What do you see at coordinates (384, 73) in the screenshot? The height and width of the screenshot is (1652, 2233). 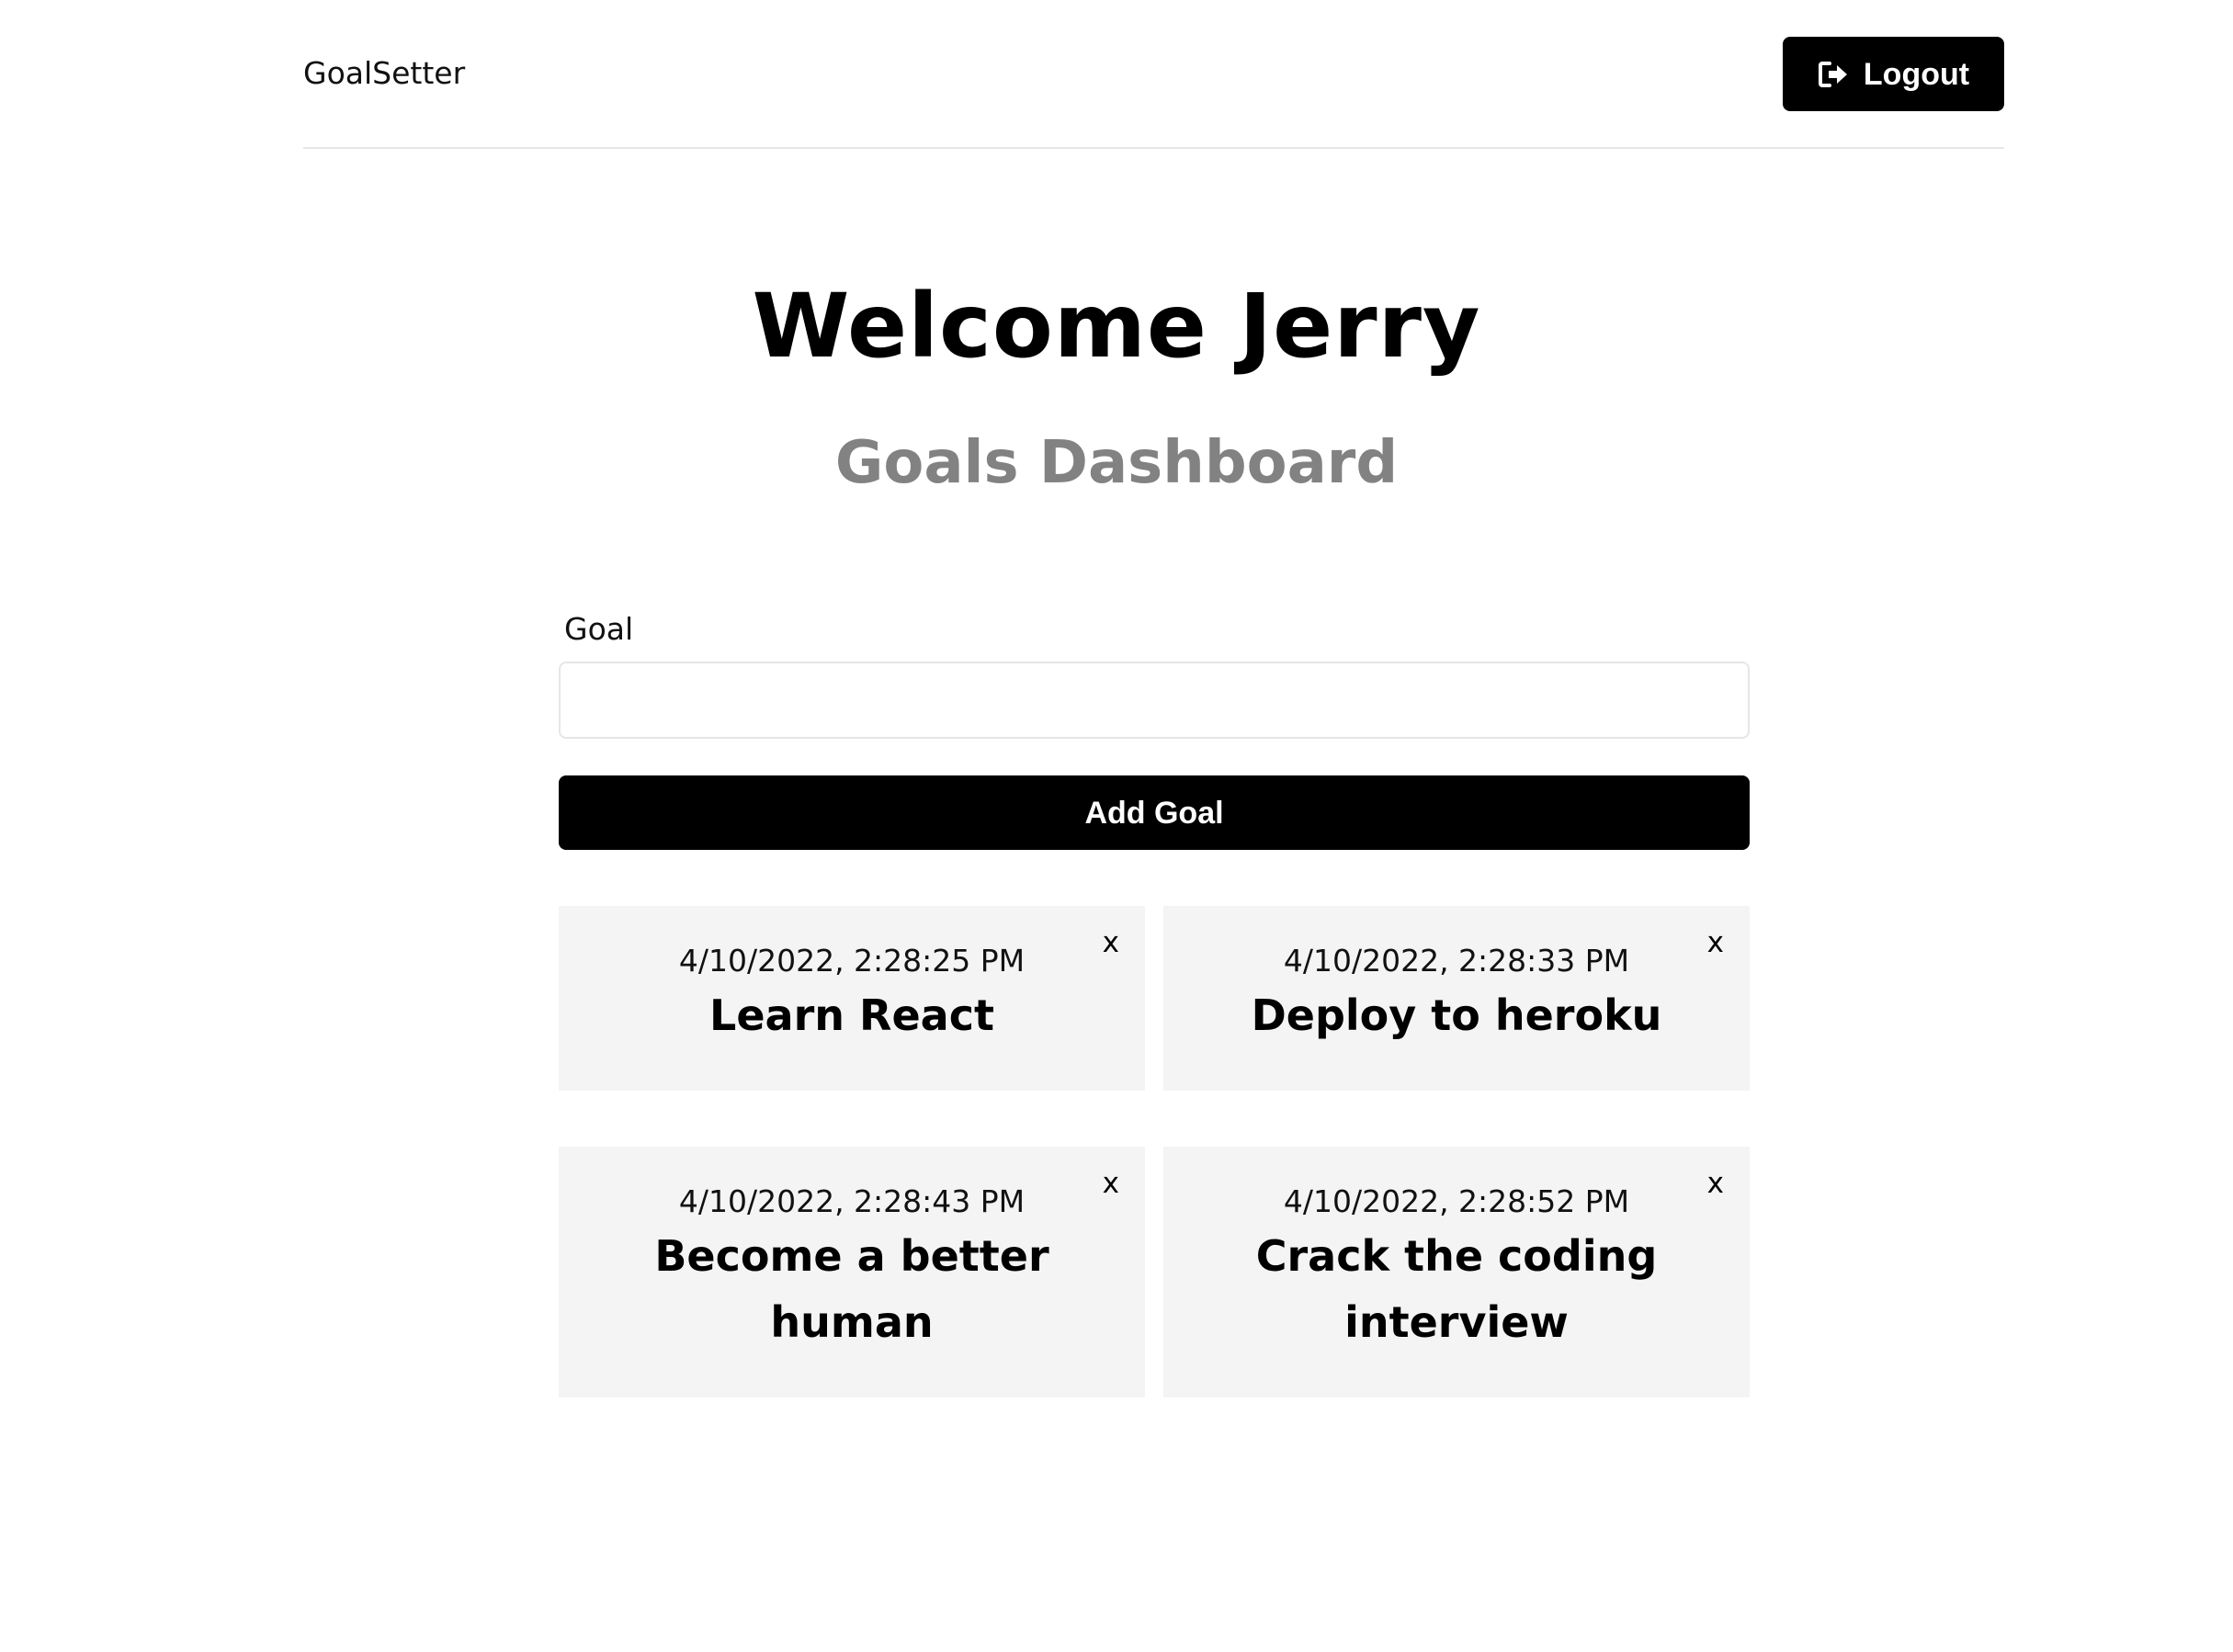 I see `brand-logo-text: GoalSetter` at bounding box center [384, 73].